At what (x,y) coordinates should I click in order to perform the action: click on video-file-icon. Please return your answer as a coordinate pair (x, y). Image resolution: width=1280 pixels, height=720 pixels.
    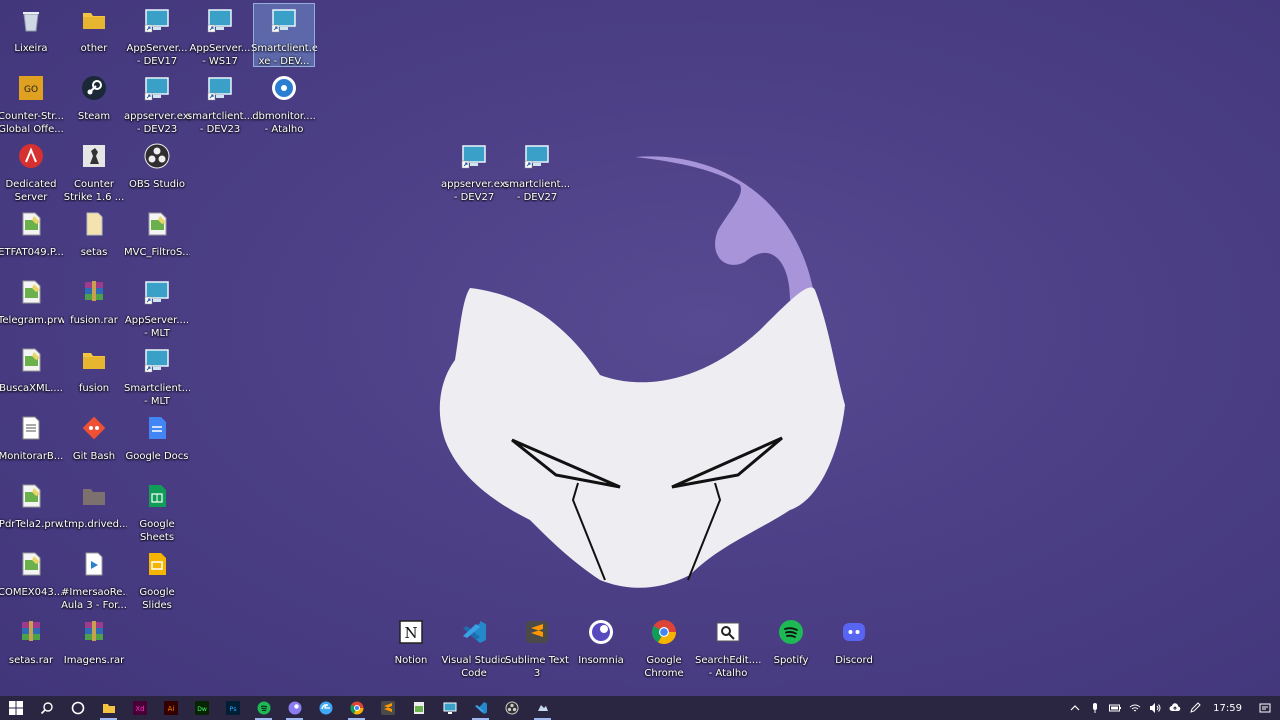
    Looking at the image, I should click on (94, 565).